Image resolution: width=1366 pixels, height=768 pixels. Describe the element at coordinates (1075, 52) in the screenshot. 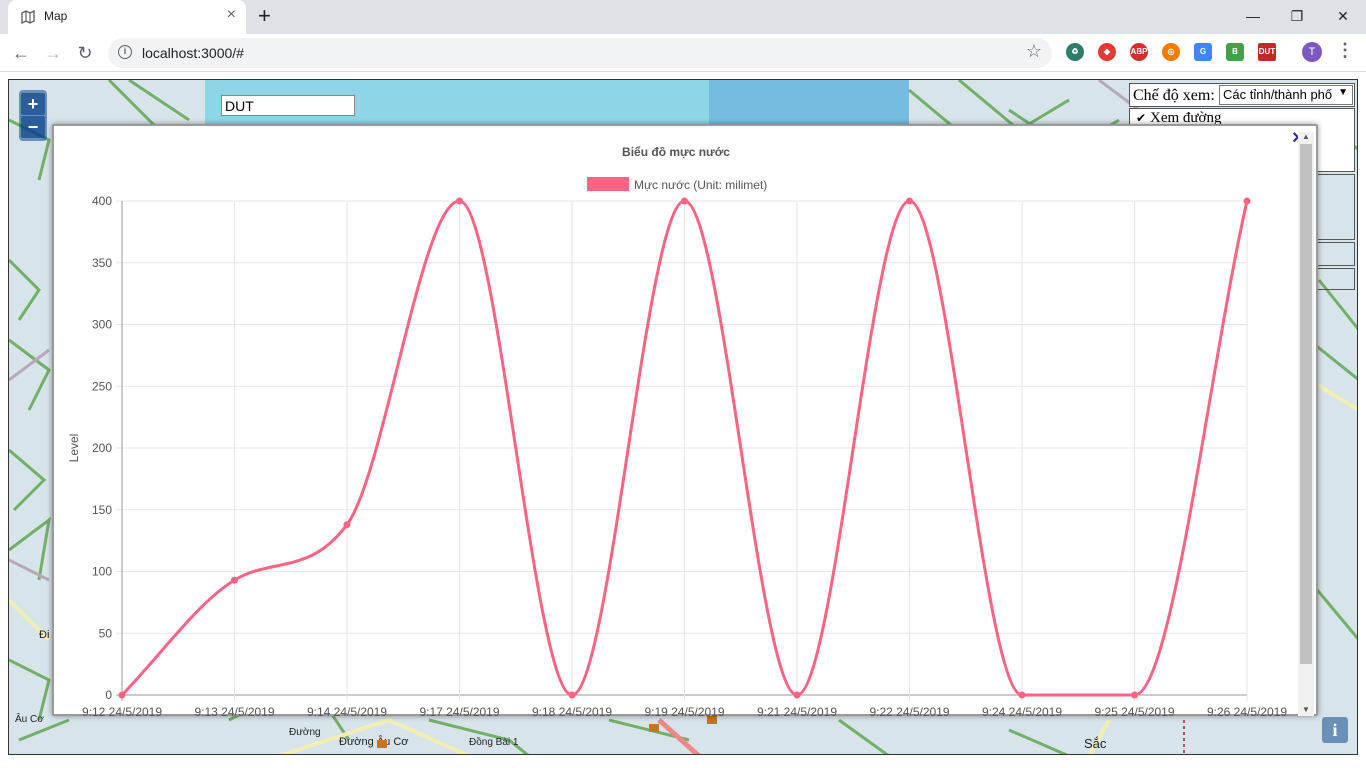

I see `recycle-extension-icon: ♻` at that location.